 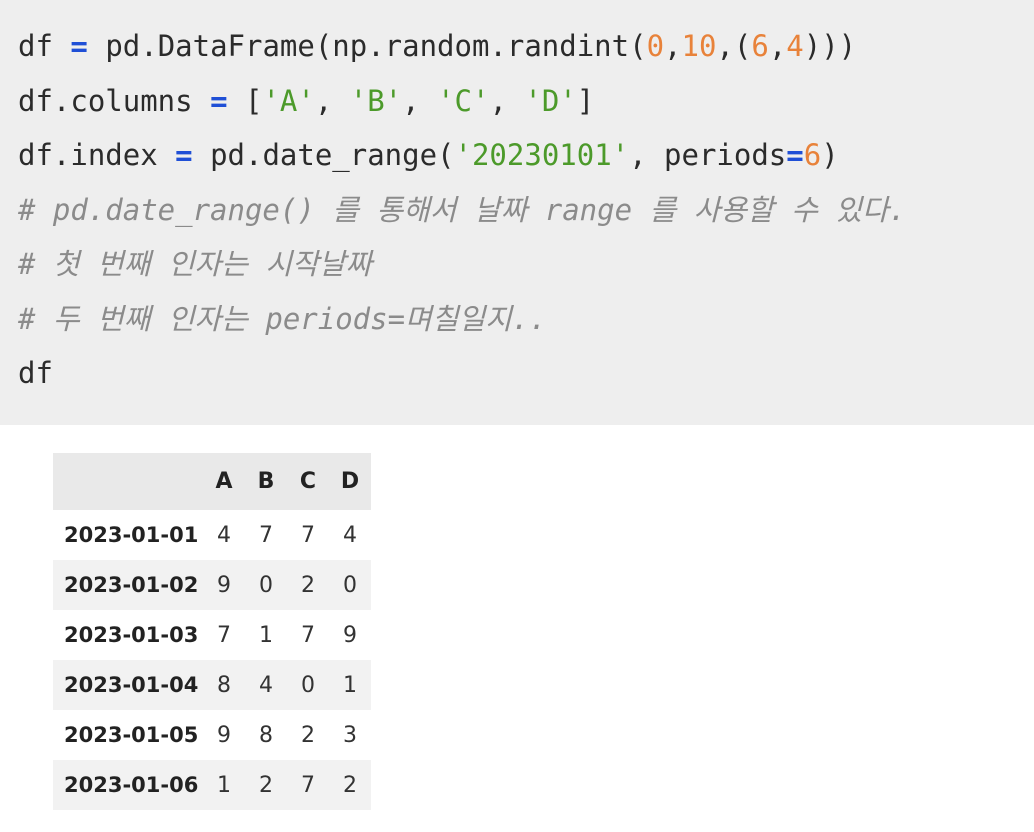 What do you see at coordinates (655, 46) in the screenshot?
I see `code-number: 0` at bounding box center [655, 46].